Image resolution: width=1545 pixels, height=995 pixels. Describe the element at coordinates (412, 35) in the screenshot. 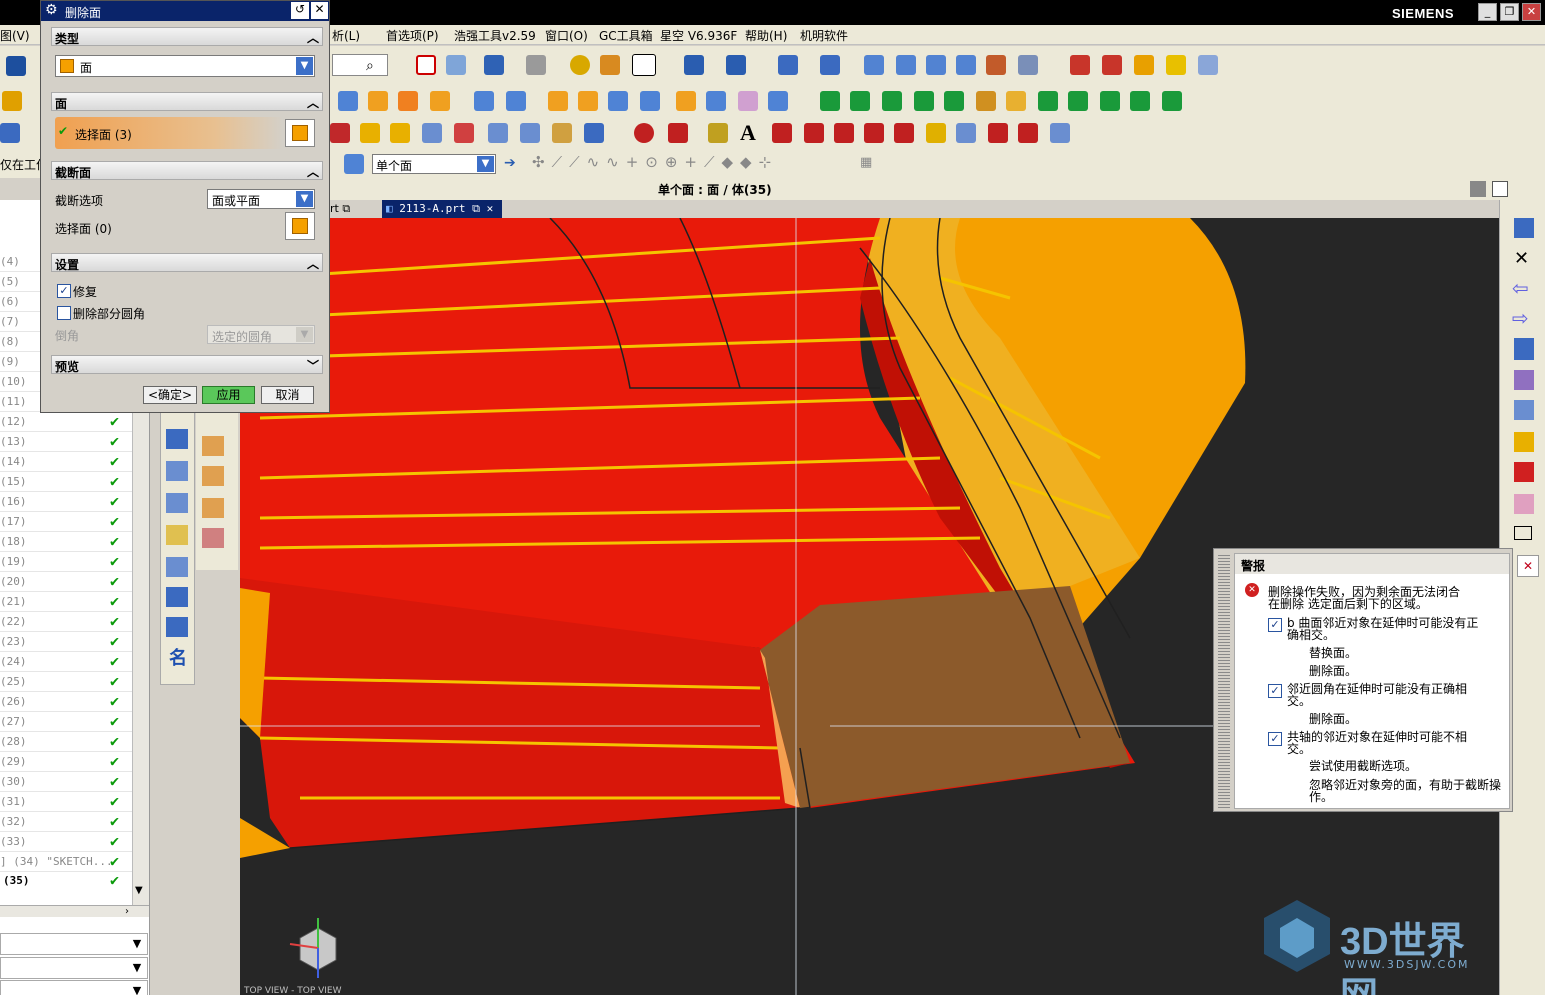

I see `menu-preferences: 首选项(P)` at that location.